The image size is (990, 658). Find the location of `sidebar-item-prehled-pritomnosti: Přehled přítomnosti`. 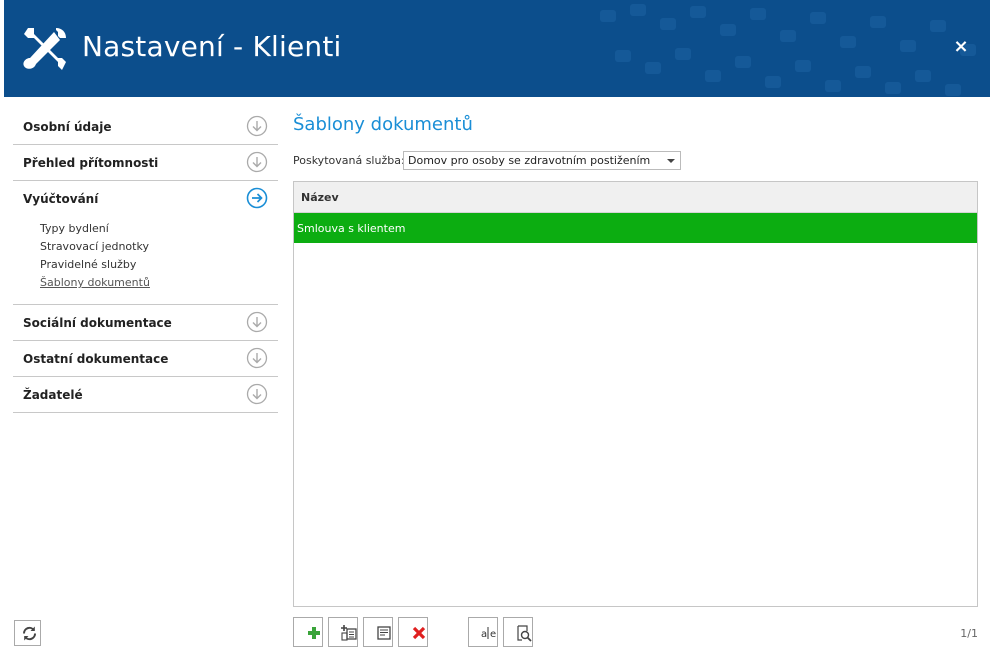

sidebar-item-prehled-pritomnosti: Přehled přítomnosti is located at coordinates (145, 162).